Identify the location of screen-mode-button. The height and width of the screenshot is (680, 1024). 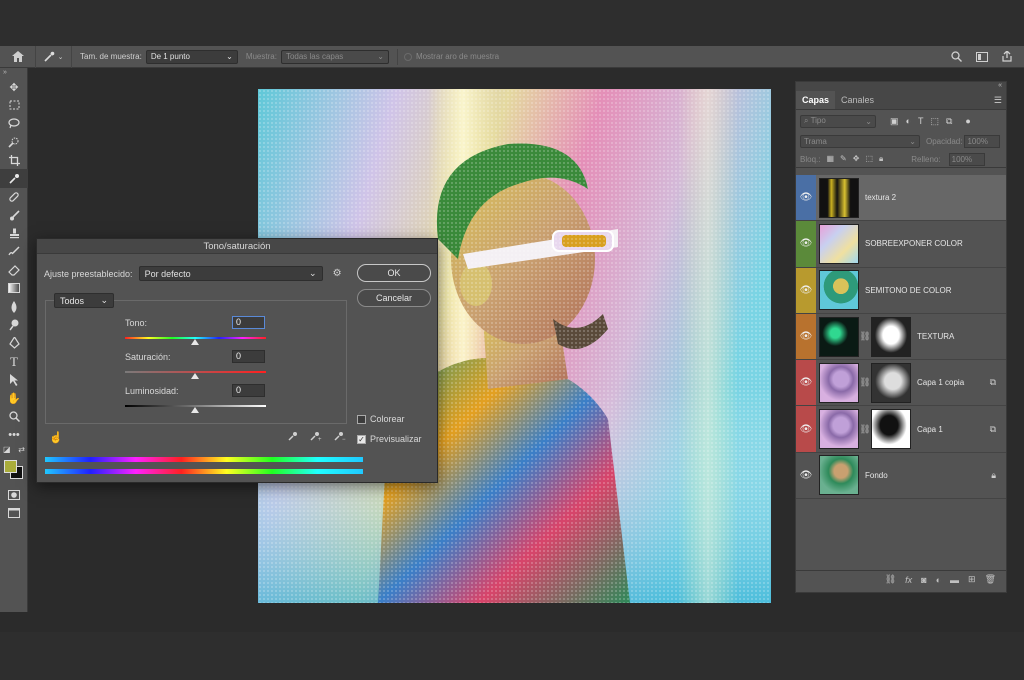
(14, 513).